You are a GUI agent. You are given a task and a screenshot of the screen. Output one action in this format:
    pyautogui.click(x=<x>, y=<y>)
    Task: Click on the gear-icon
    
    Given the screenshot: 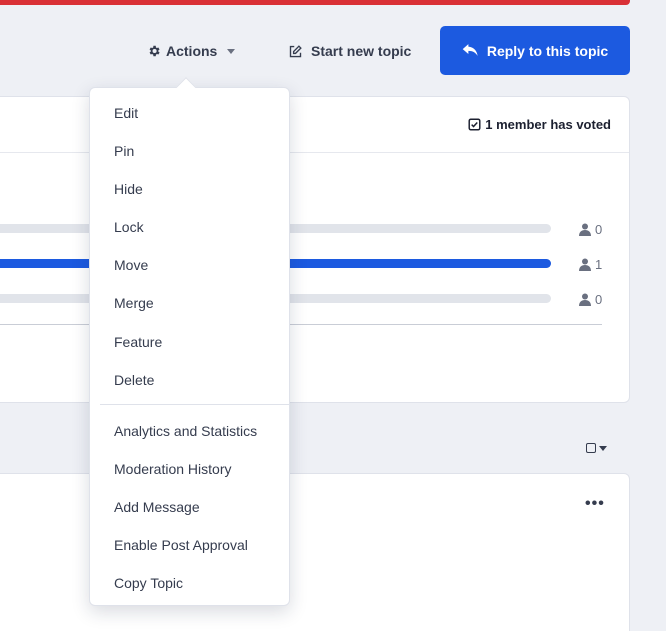 What is the action you would take?
    pyautogui.click(x=154, y=51)
    